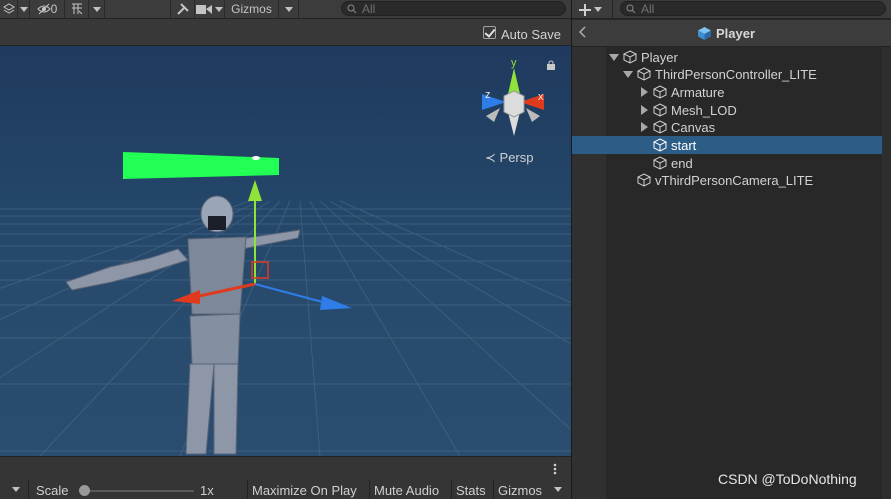  What do you see at coordinates (531, 34) in the screenshot?
I see `auto-save-label: Auto Save` at bounding box center [531, 34].